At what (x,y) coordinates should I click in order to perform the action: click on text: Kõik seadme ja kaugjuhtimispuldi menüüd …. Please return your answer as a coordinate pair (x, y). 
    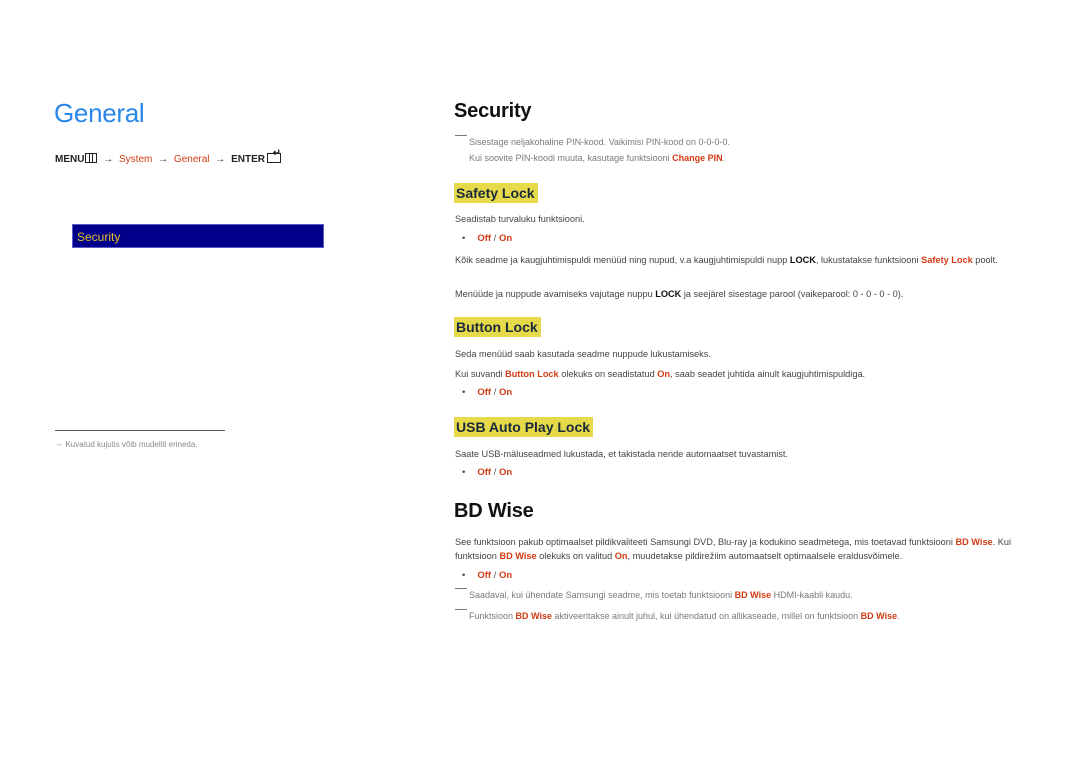
    Looking at the image, I should click on (622, 260).